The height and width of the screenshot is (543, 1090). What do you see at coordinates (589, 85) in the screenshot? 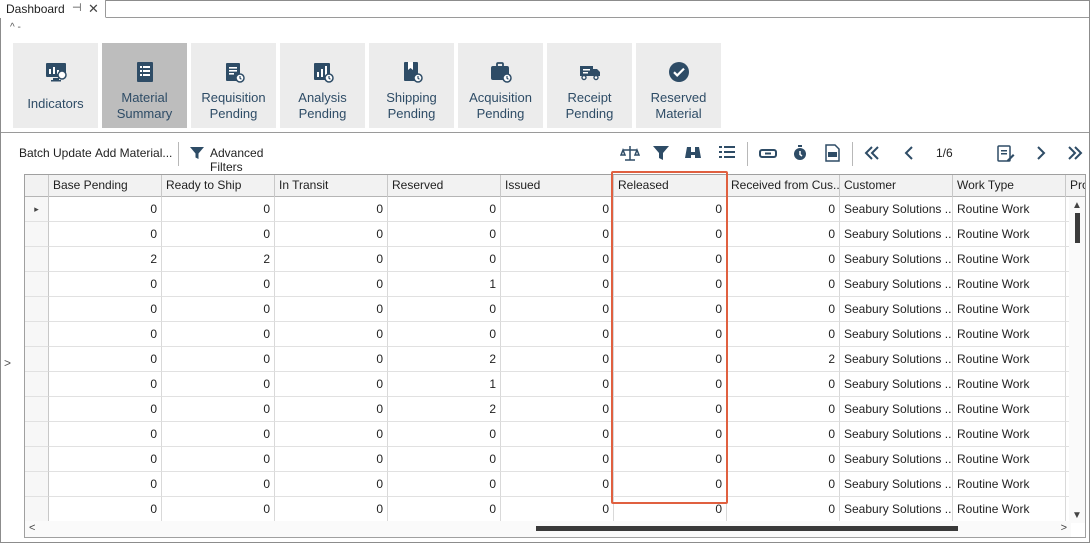
I see `tile-receipt-pending: Receipt Pending` at bounding box center [589, 85].